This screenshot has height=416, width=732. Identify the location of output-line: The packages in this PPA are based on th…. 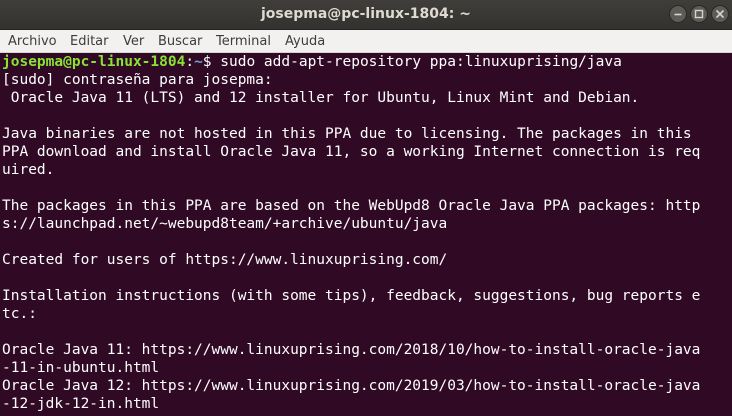
(351, 206).